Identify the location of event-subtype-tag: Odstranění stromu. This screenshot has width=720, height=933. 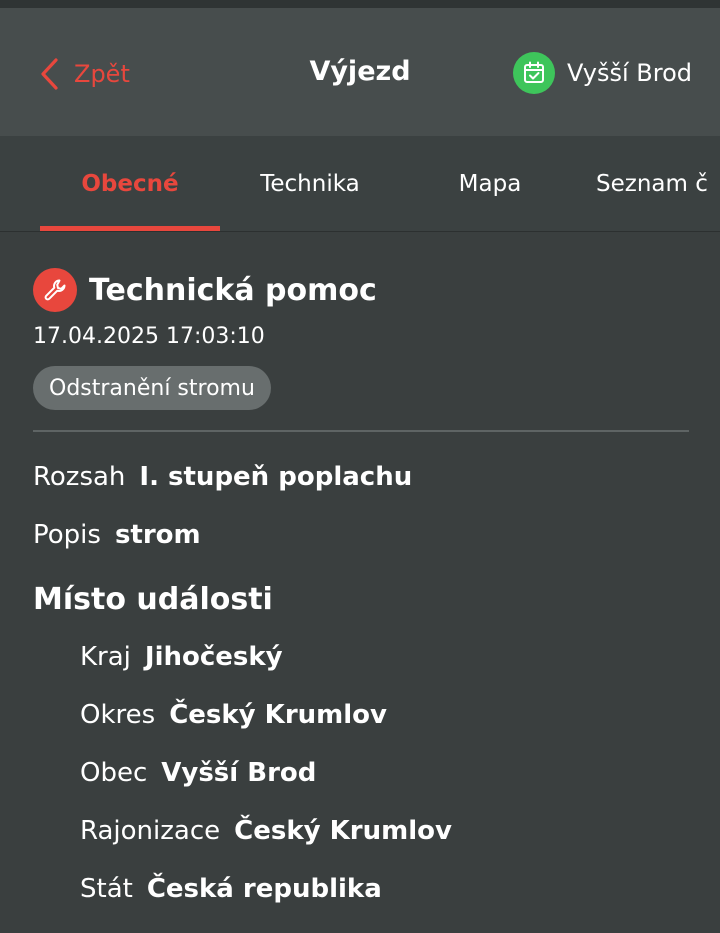
(152, 388).